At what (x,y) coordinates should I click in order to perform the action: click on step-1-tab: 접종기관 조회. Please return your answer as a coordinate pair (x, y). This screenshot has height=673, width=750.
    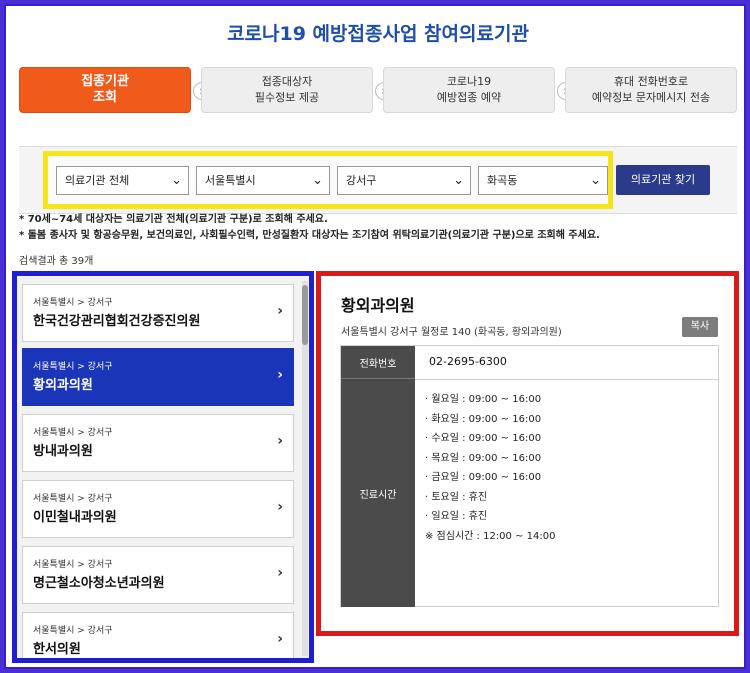
    Looking at the image, I should click on (105, 90).